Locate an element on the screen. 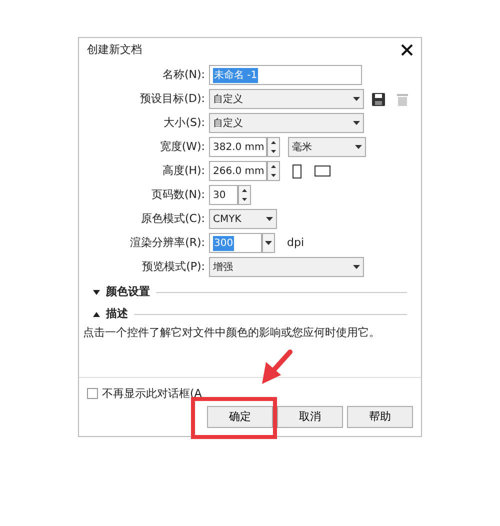 This screenshot has height=526, width=500. dropdown: 增强 is located at coordinates (286, 267).